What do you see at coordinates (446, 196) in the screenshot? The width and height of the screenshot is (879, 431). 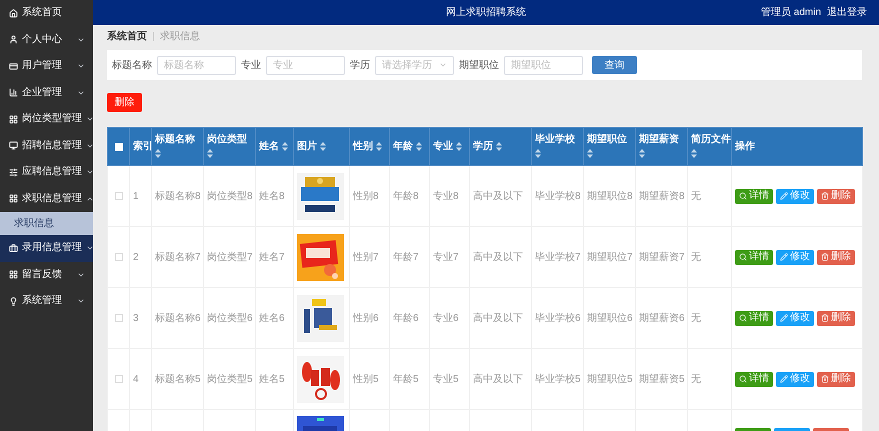 I see `table-cell: 专业8` at bounding box center [446, 196].